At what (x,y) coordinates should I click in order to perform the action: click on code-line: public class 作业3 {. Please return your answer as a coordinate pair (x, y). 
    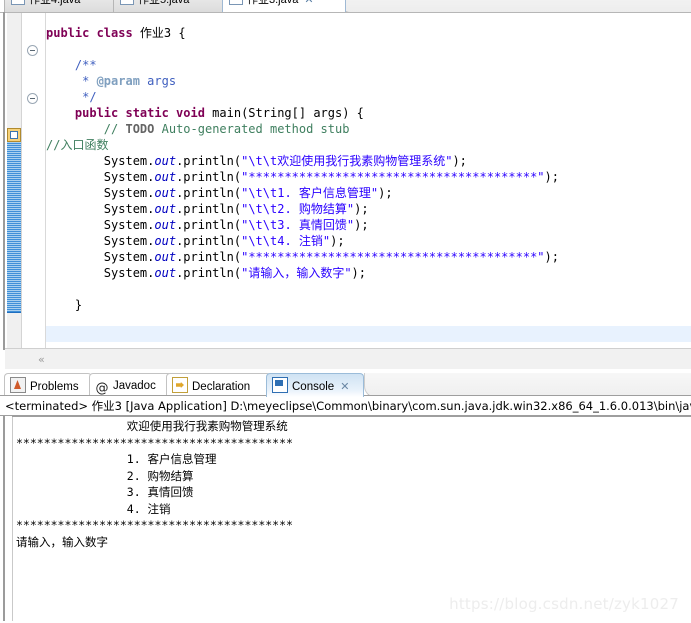
    Looking at the image, I should click on (116, 33).